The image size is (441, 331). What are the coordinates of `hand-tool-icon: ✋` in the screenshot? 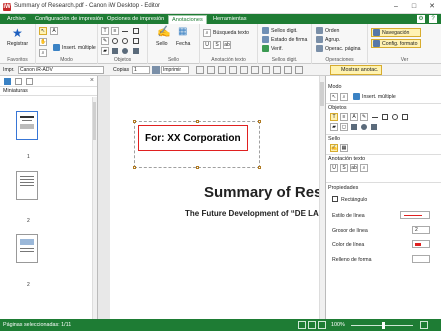 It's located at (43, 42).